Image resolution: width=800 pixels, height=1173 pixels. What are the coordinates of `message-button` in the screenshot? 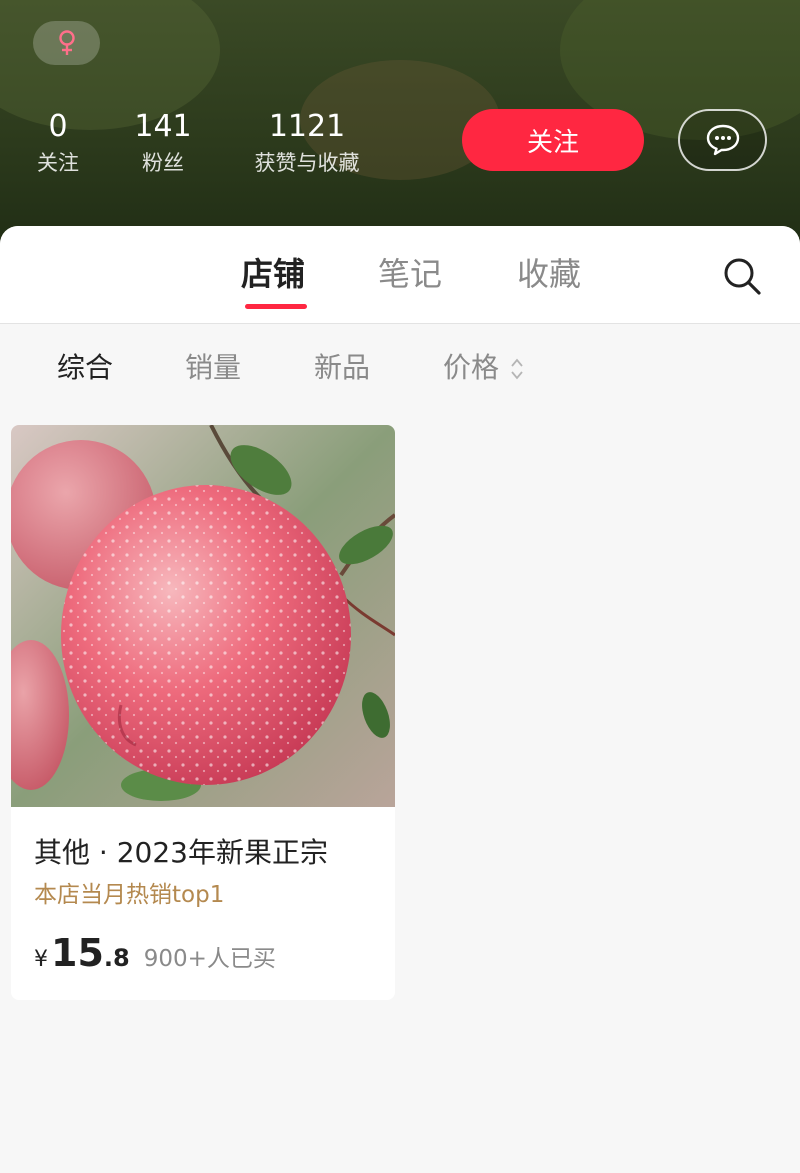 It's located at (722, 140).